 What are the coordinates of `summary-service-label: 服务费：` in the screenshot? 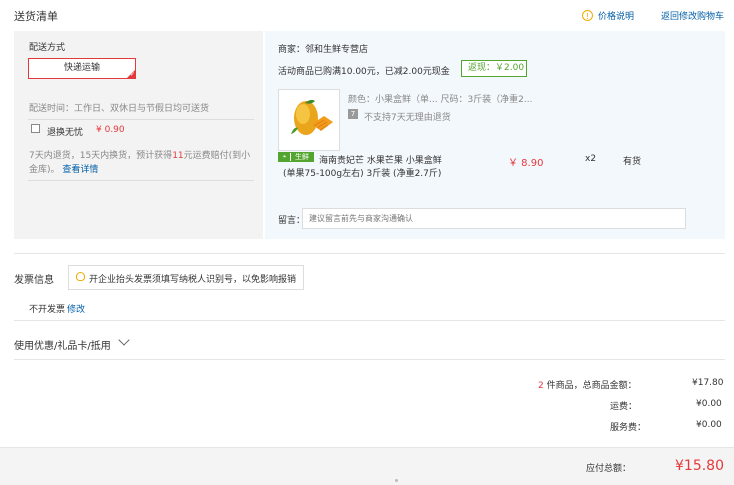 It's located at (628, 428).